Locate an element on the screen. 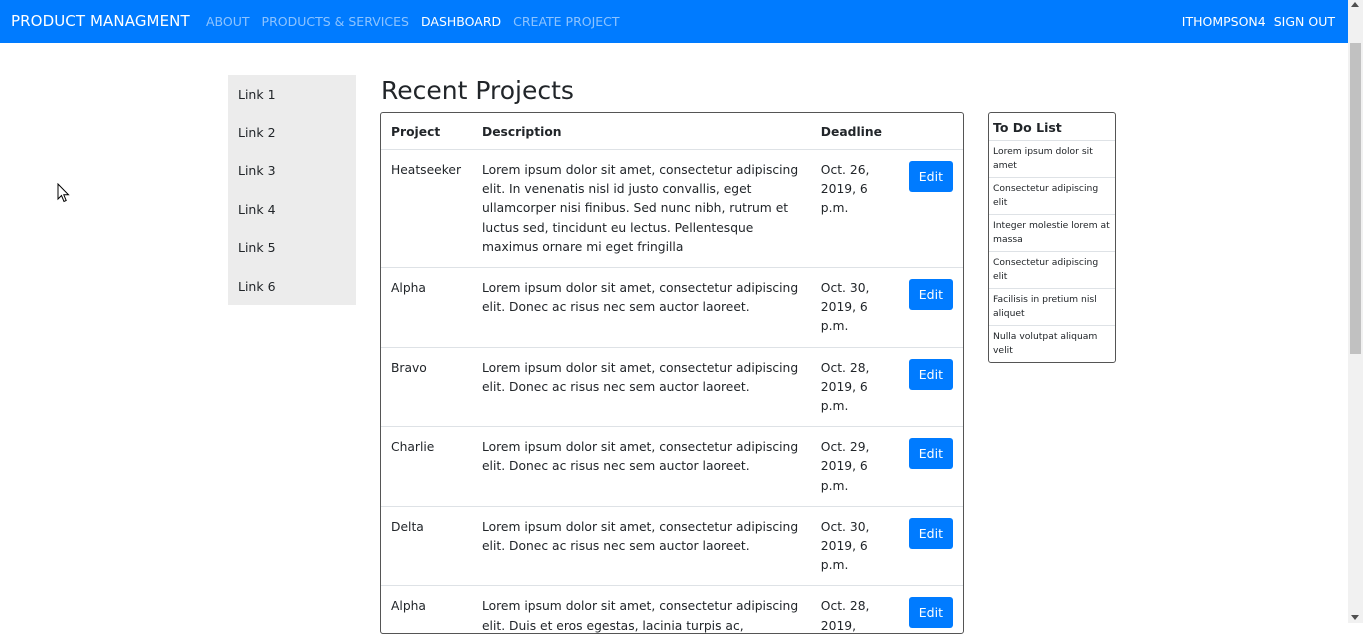  todo-item: Integer molestie lorem at massa is located at coordinates (1052, 232).